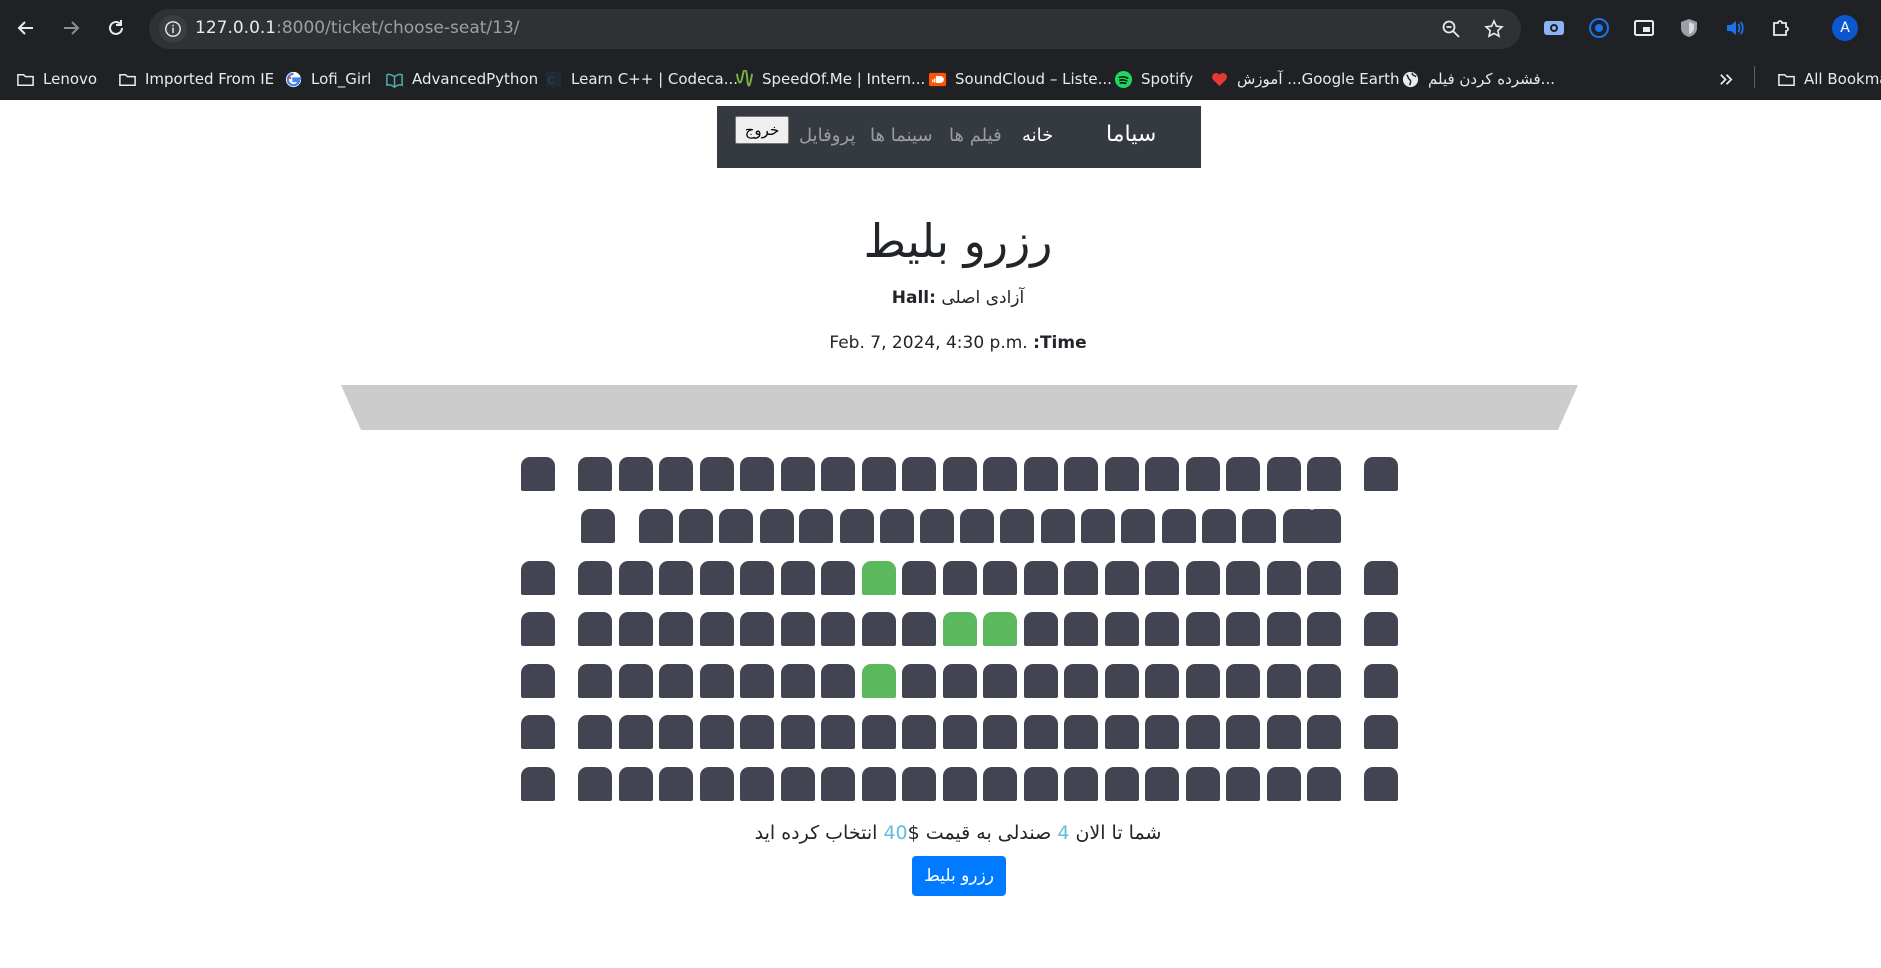  I want to click on bookmark-lenovo: Lenovo, so click(56, 79).